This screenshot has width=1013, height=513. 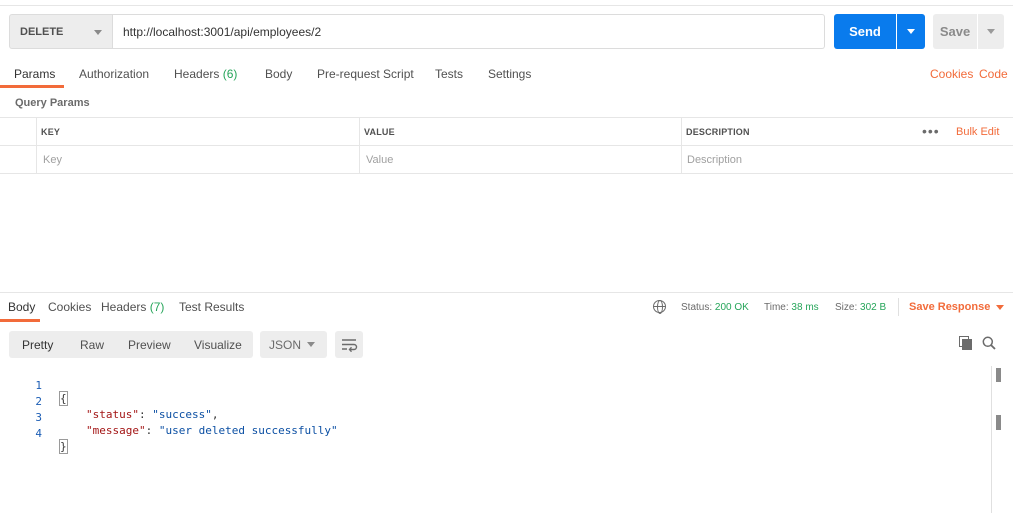 What do you see at coordinates (52, 160) in the screenshot?
I see `key-input: Key` at bounding box center [52, 160].